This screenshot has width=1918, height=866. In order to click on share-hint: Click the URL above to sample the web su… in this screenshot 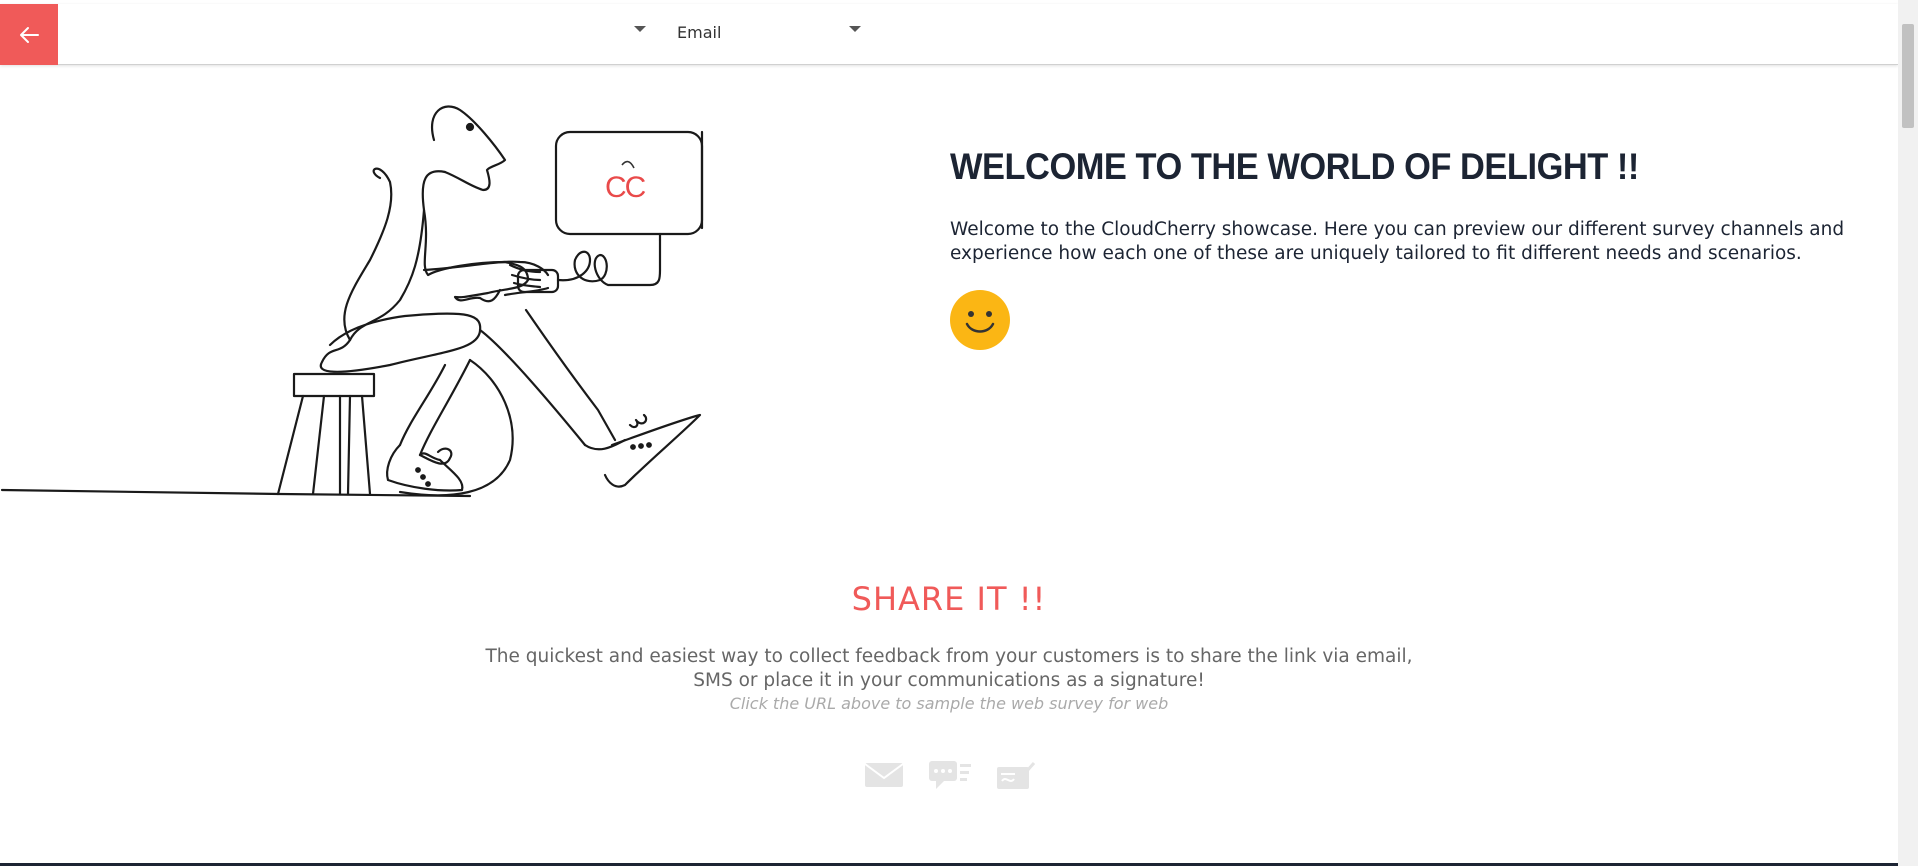, I will do `click(949, 703)`.